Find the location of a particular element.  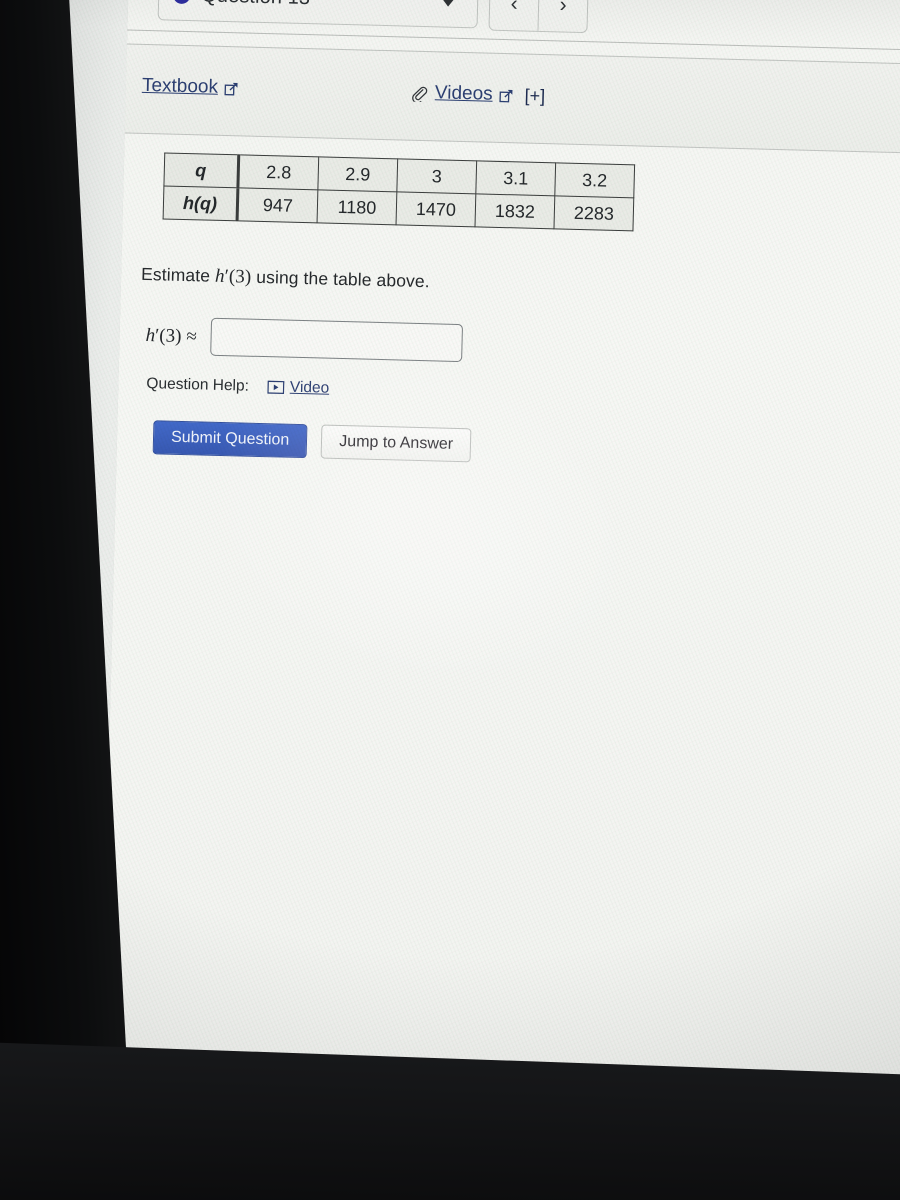

table-row-header: h(q) is located at coordinates (200, 203).